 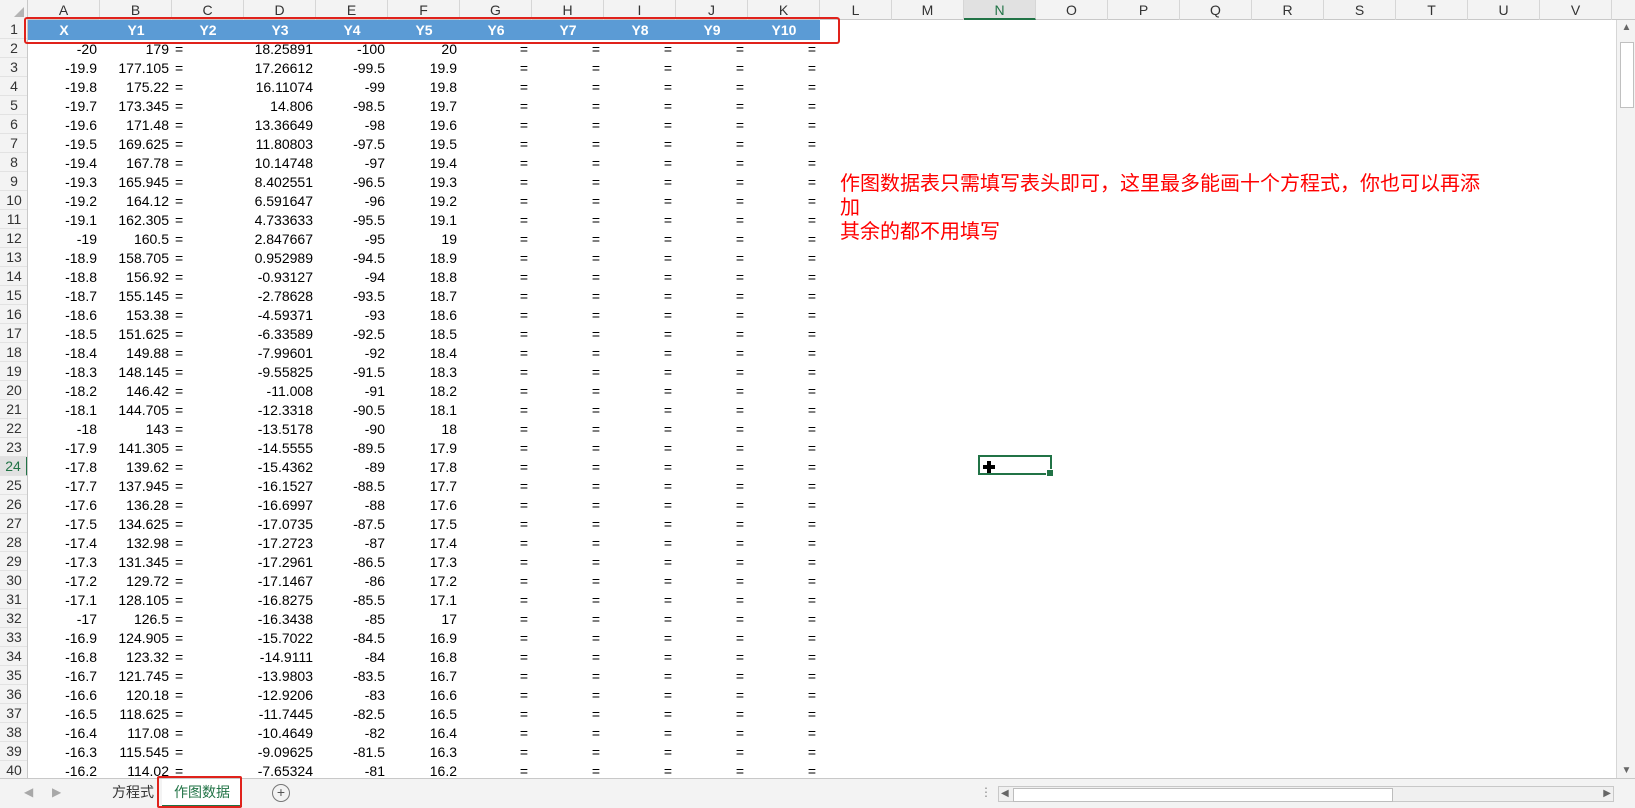 What do you see at coordinates (784, 144) in the screenshot?
I see `cell-k7: =` at bounding box center [784, 144].